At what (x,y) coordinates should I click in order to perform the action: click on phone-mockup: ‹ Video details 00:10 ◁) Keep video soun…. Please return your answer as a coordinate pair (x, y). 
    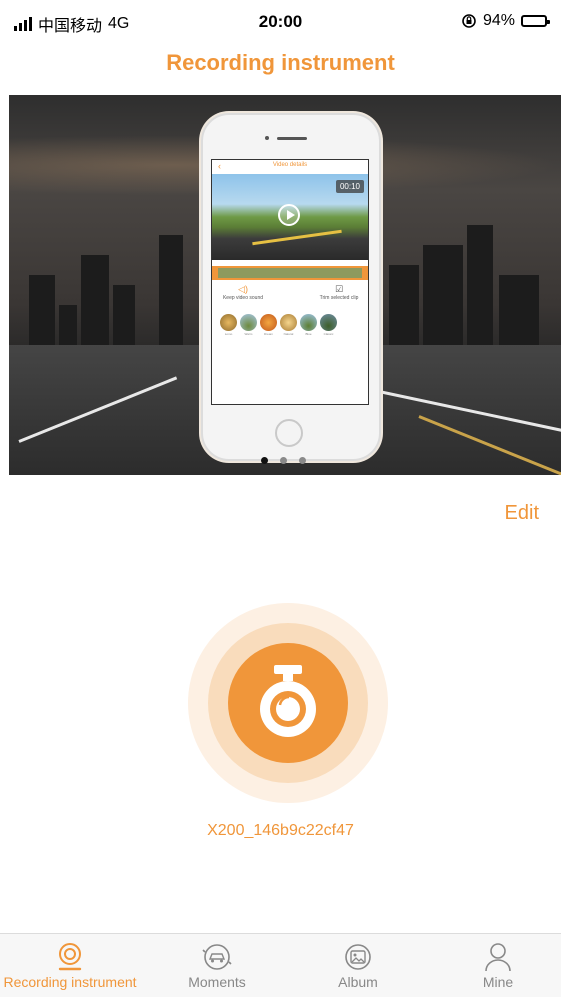
    Looking at the image, I should click on (291, 287).